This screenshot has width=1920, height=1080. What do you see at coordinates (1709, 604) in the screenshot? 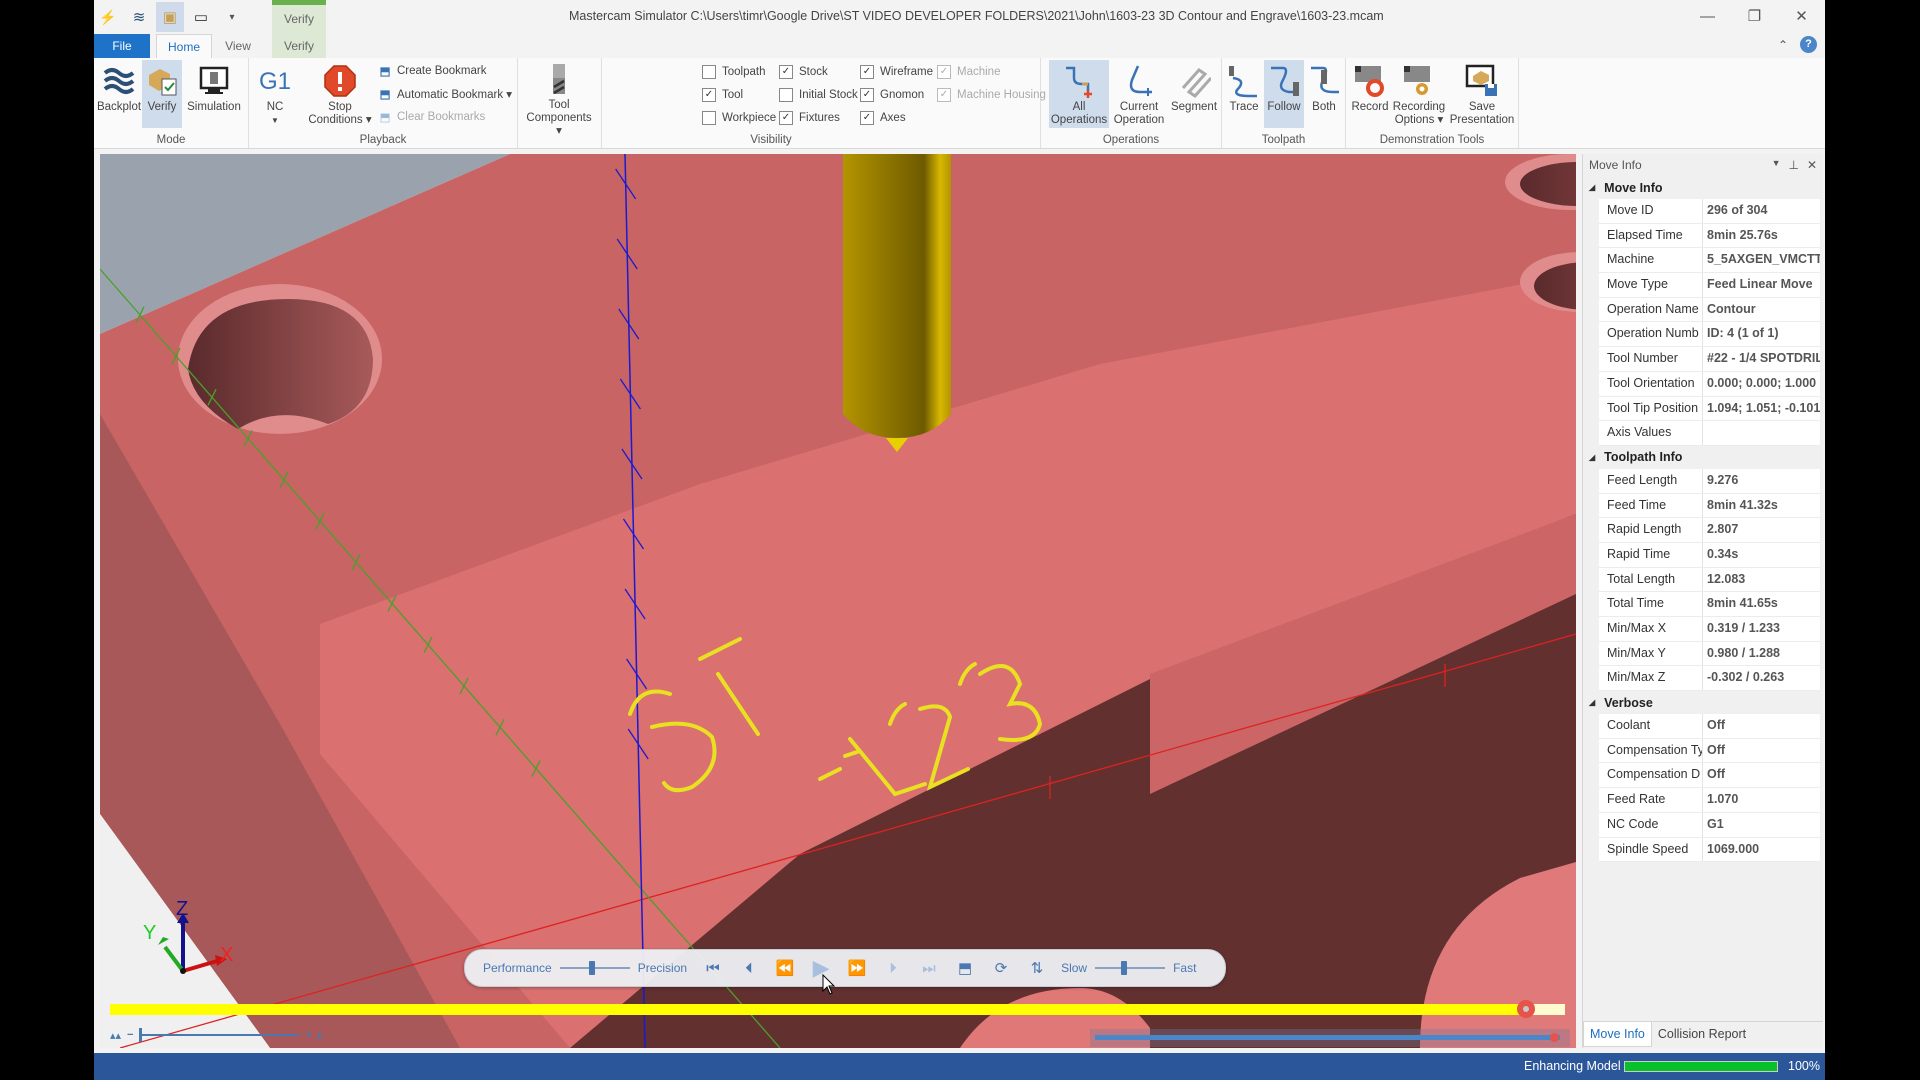
I see `property-row: Total Time 8min 41.65s` at bounding box center [1709, 604].